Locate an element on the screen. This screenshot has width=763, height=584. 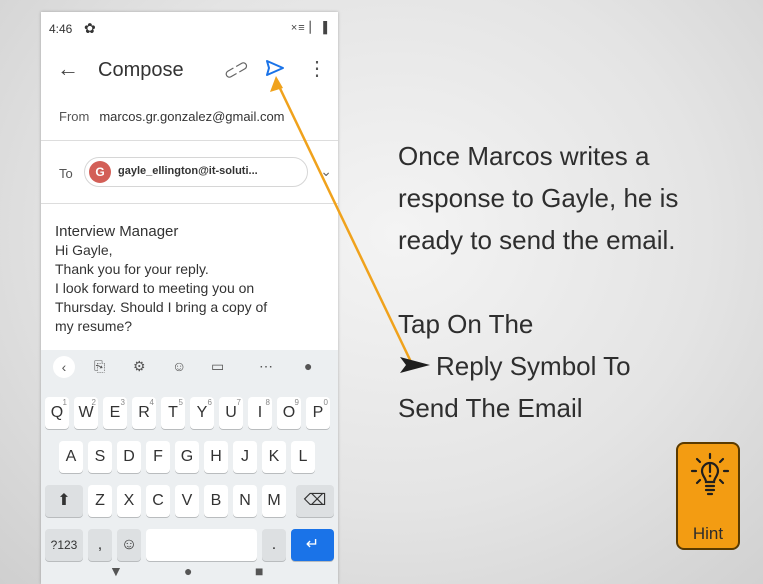
body-line: Thank you for your reply. is located at coordinates (132, 269).